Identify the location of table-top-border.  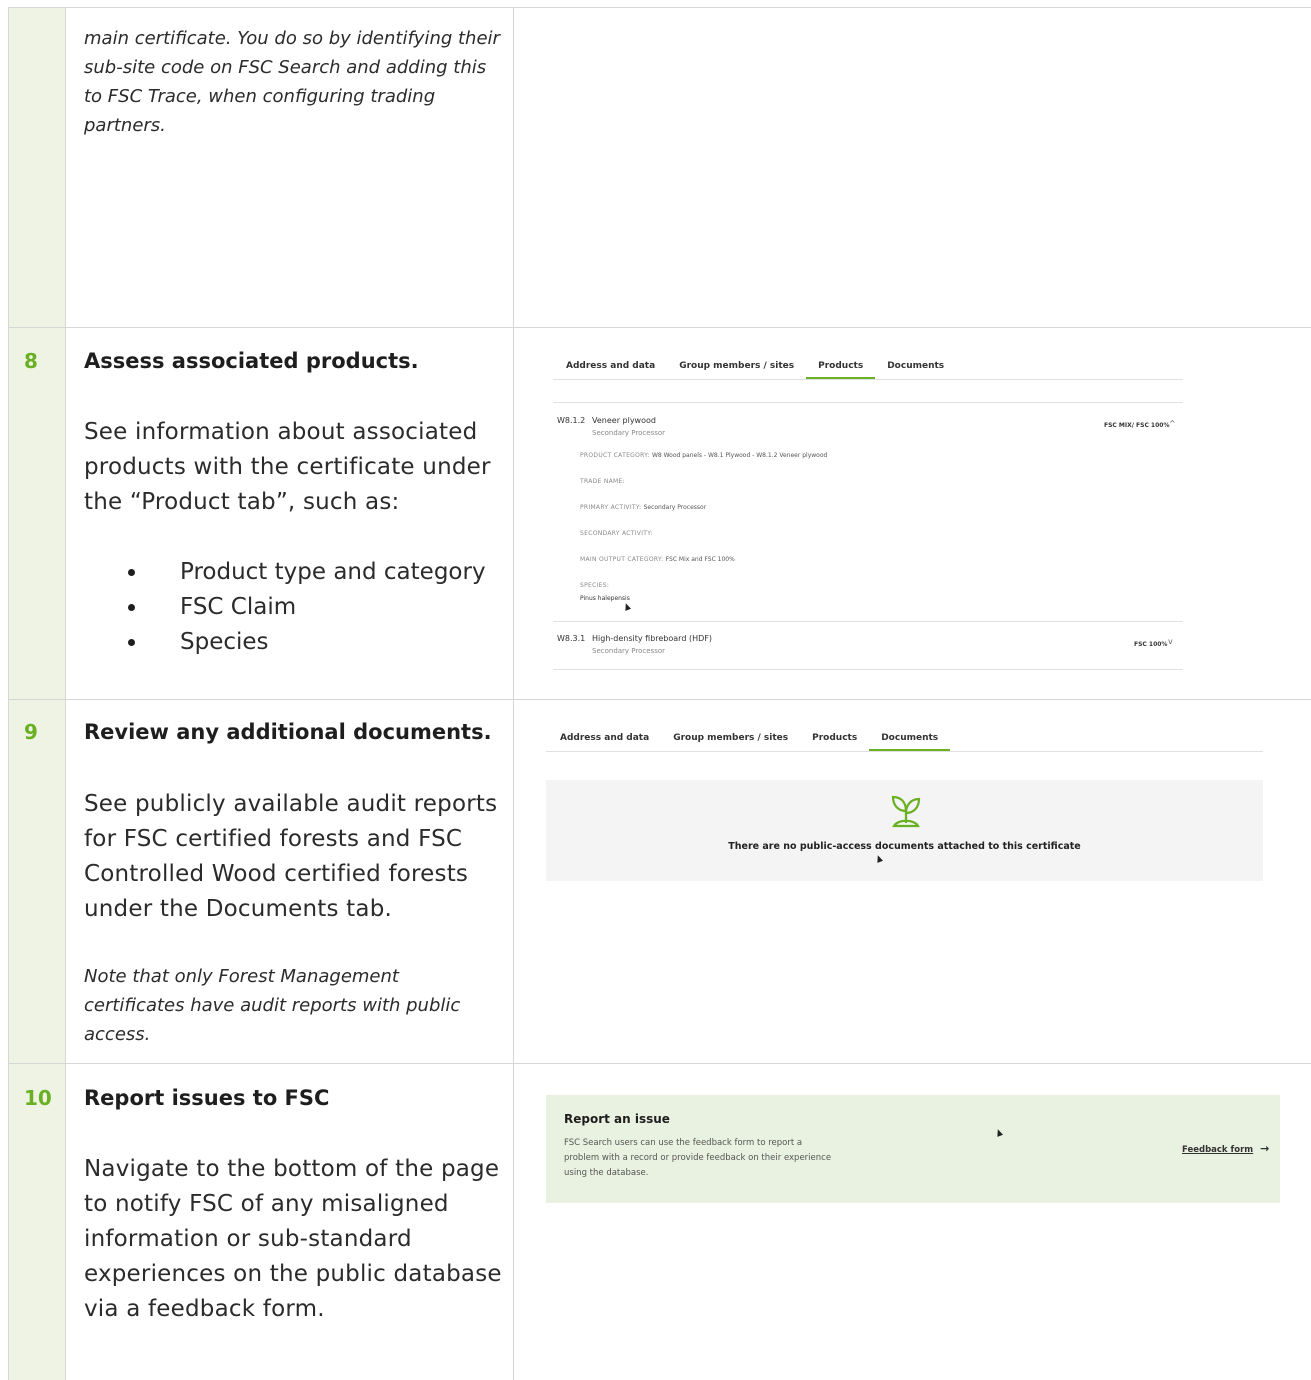
(659, 7).